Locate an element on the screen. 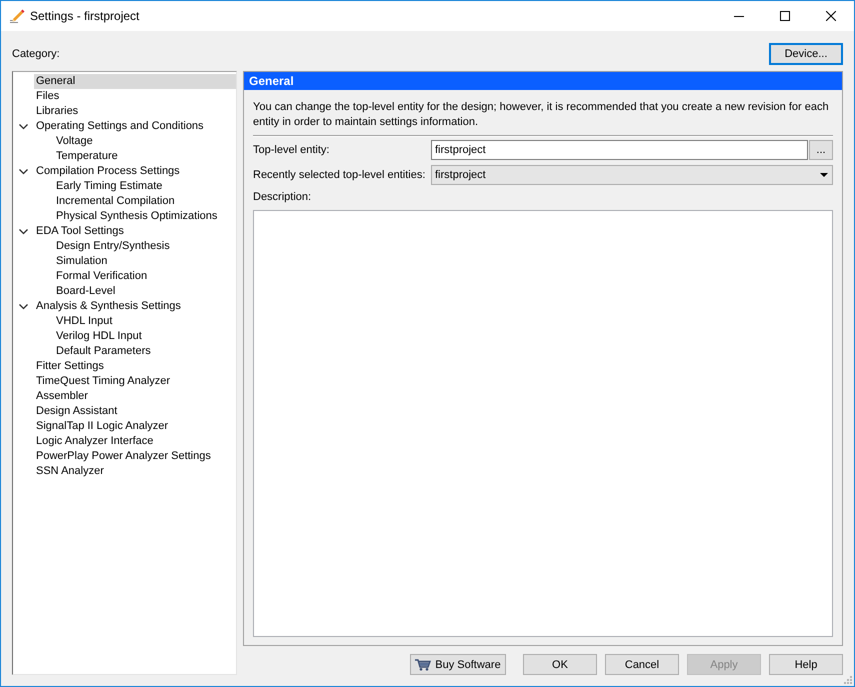  tree-item: Formal Verification is located at coordinates (145, 276).